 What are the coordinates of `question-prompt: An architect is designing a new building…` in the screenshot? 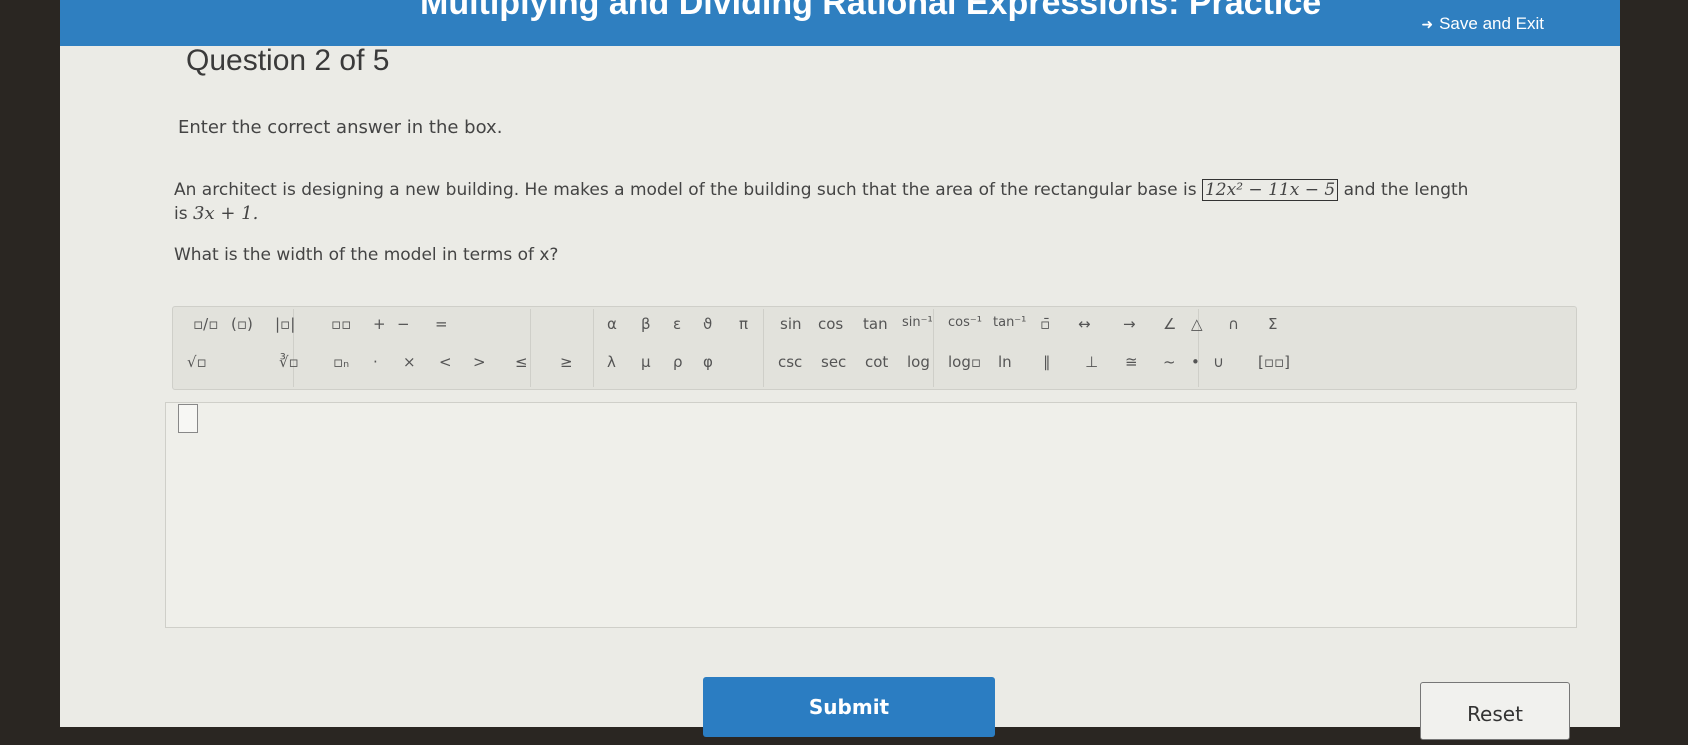 It's located at (884, 202).